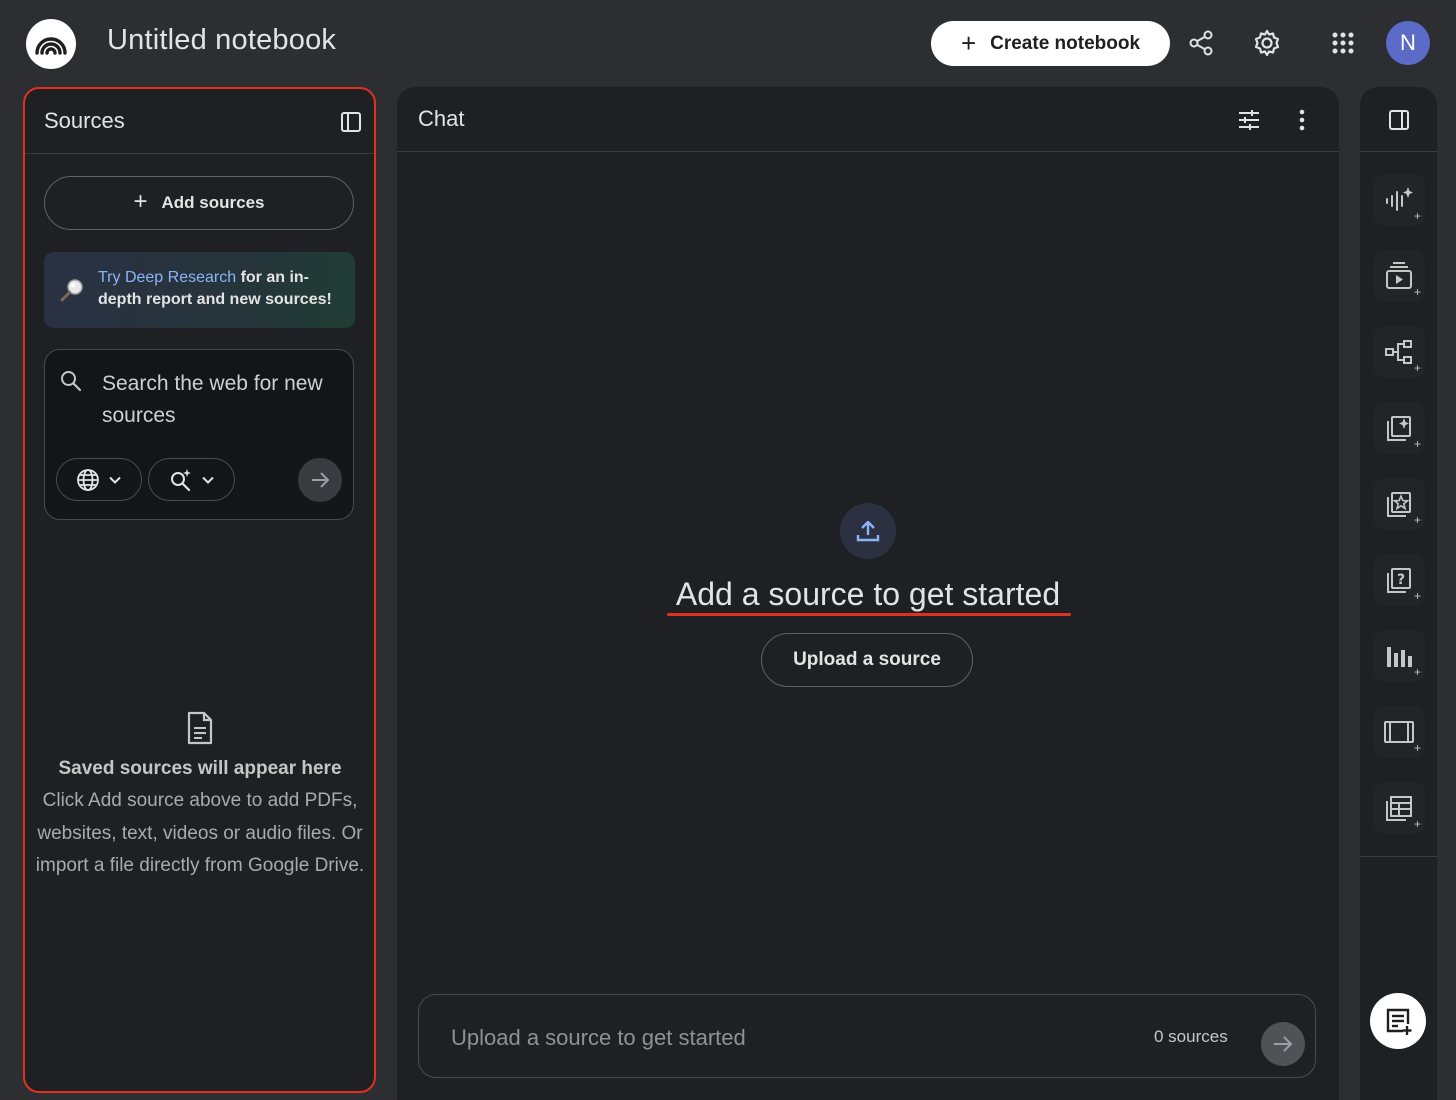 Image resolution: width=1456 pixels, height=1100 pixels. What do you see at coordinates (1302, 120) in the screenshot?
I see `more-vert-icon` at bounding box center [1302, 120].